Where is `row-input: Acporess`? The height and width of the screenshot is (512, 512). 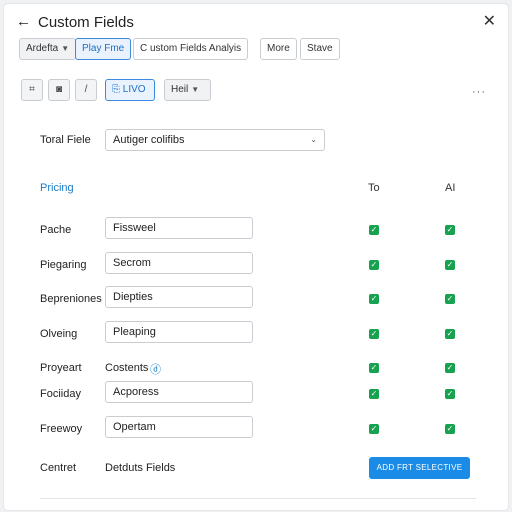
row-input: Acporess is located at coordinates (179, 392).